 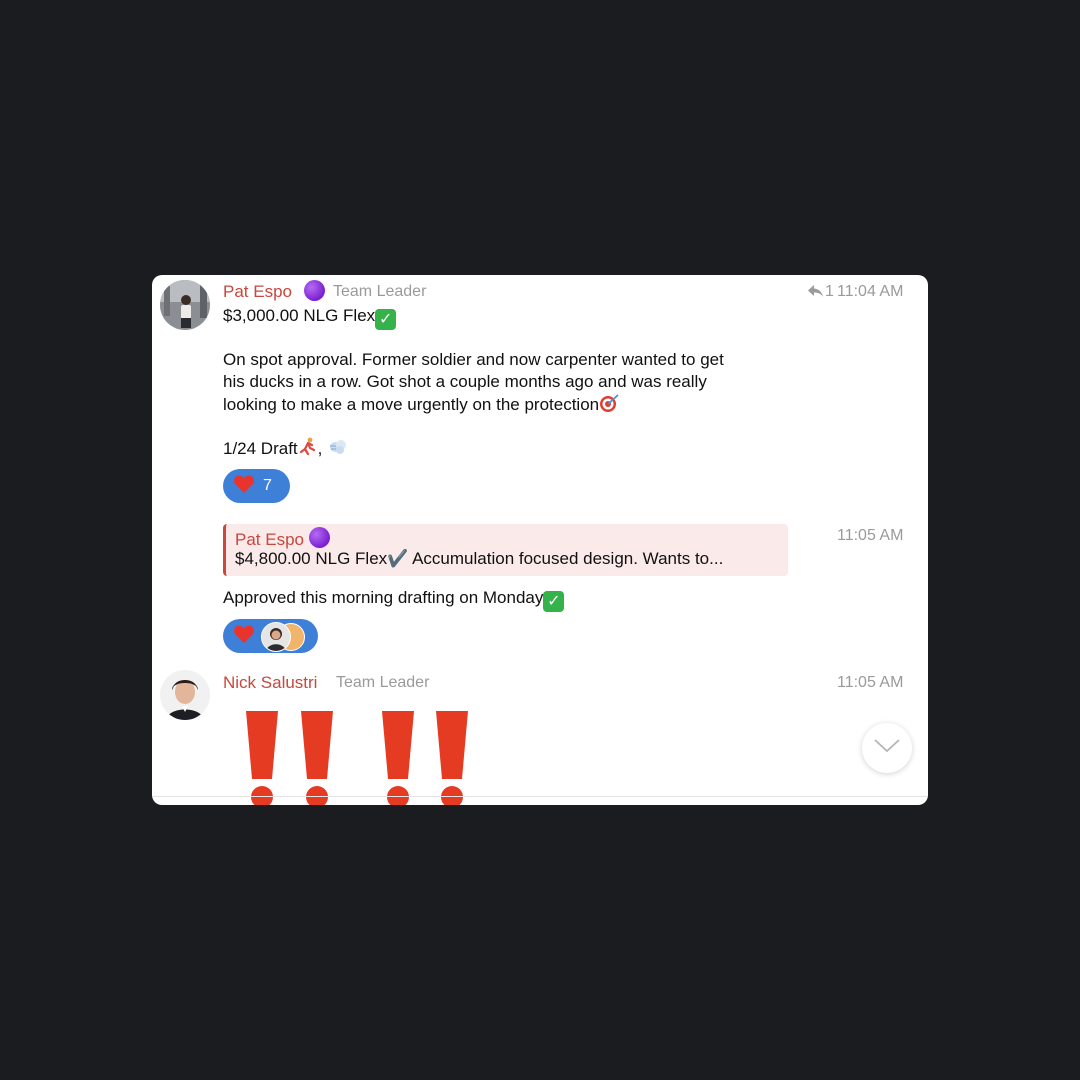 I want to click on avatar-pat-espo, so click(x=185, y=305).